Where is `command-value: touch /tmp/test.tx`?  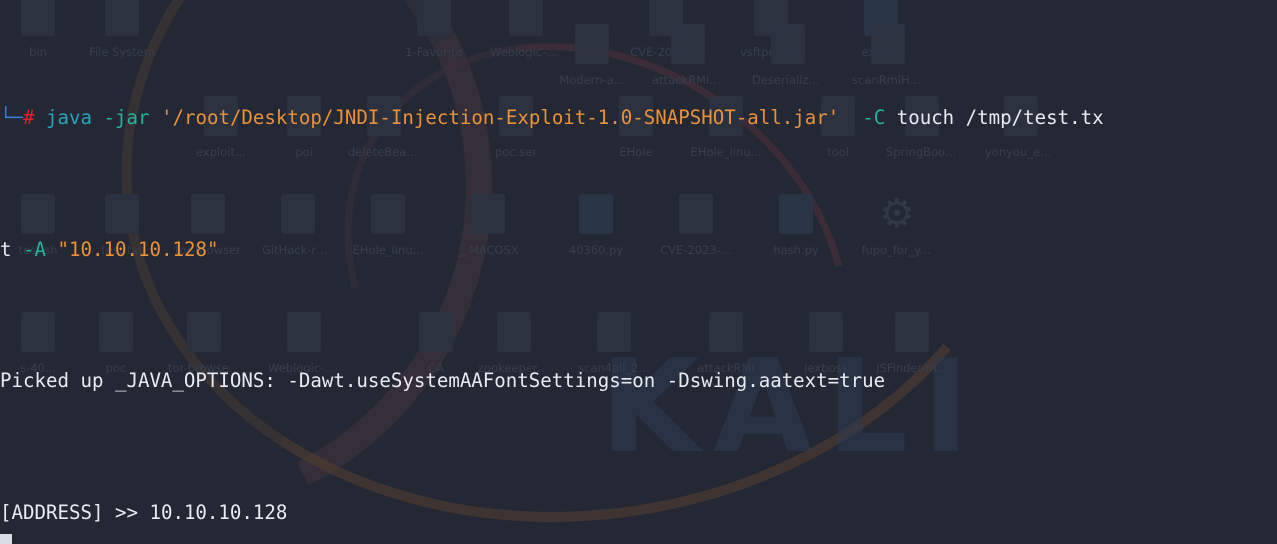
command-value: touch /tmp/test.tx is located at coordinates (1000, 118).